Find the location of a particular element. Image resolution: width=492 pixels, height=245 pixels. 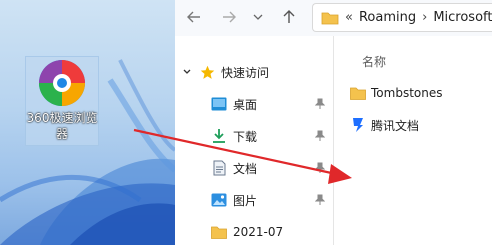

list-item: 腾讯文档 is located at coordinates (384, 125).